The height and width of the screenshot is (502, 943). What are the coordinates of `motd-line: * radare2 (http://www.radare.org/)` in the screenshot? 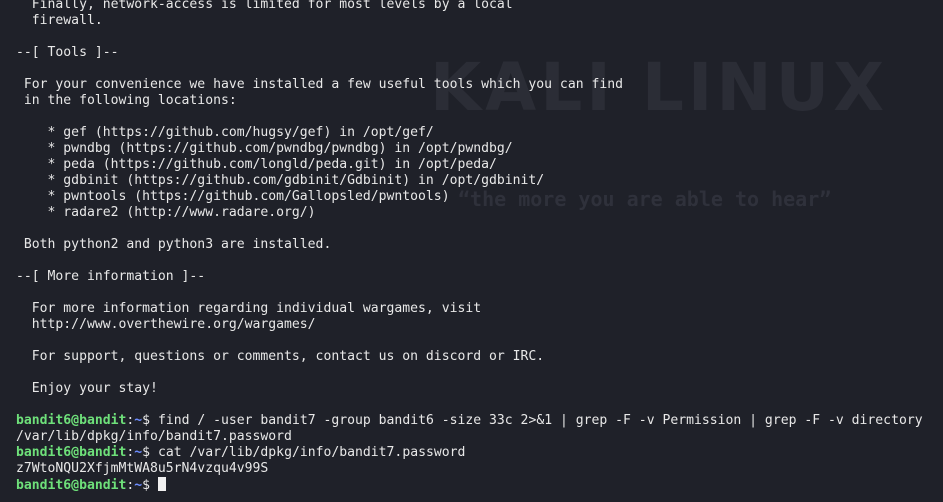 It's located at (166, 212).